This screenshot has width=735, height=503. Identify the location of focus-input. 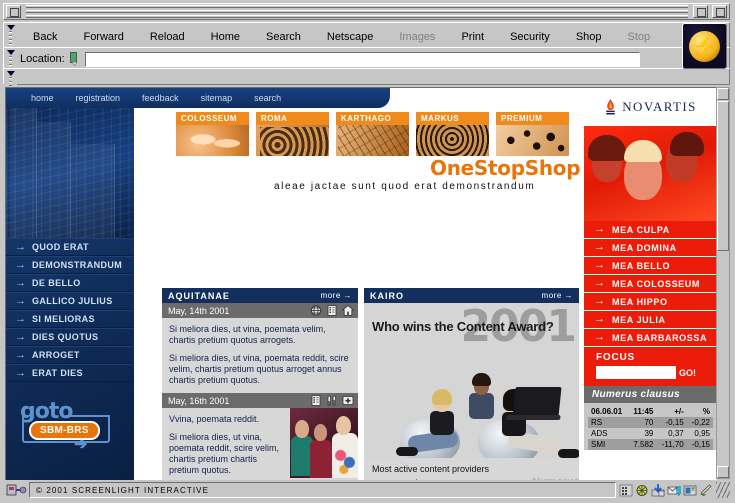
(636, 372).